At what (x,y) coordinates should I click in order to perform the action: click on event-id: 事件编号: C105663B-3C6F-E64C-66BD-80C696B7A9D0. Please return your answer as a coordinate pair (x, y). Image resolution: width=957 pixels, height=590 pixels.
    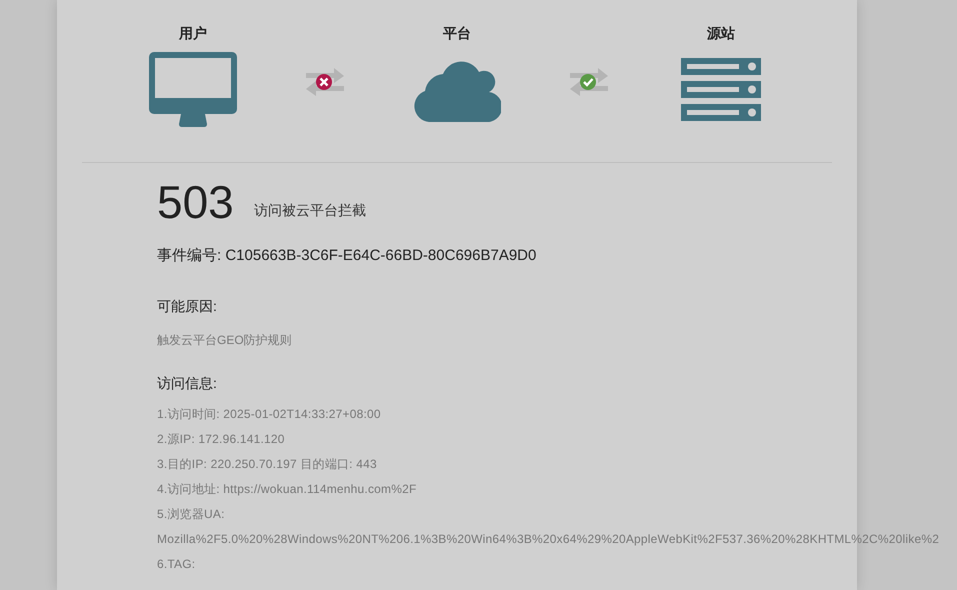
    Looking at the image, I should click on (347, 256).